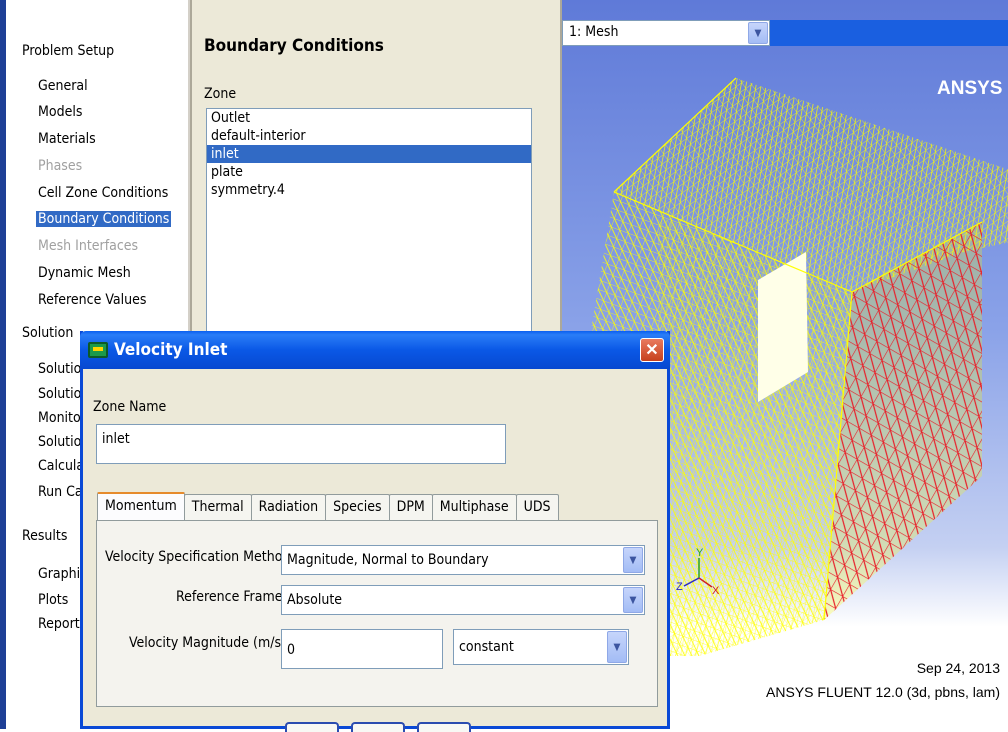 The width and height of the screenshot is (1008, 732). I want to click on velocity-spec-label: Velocity Specification Method, so click(198, 557).